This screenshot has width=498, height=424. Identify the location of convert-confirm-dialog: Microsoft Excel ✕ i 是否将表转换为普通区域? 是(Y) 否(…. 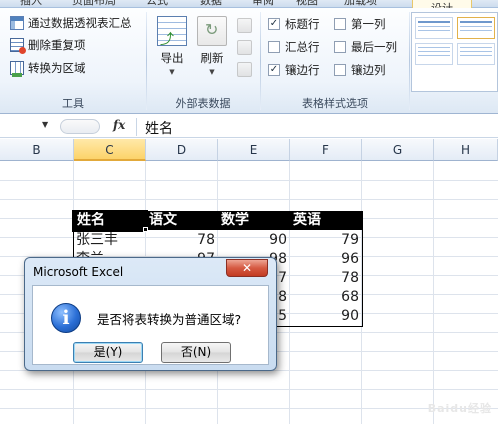
(150, 314).